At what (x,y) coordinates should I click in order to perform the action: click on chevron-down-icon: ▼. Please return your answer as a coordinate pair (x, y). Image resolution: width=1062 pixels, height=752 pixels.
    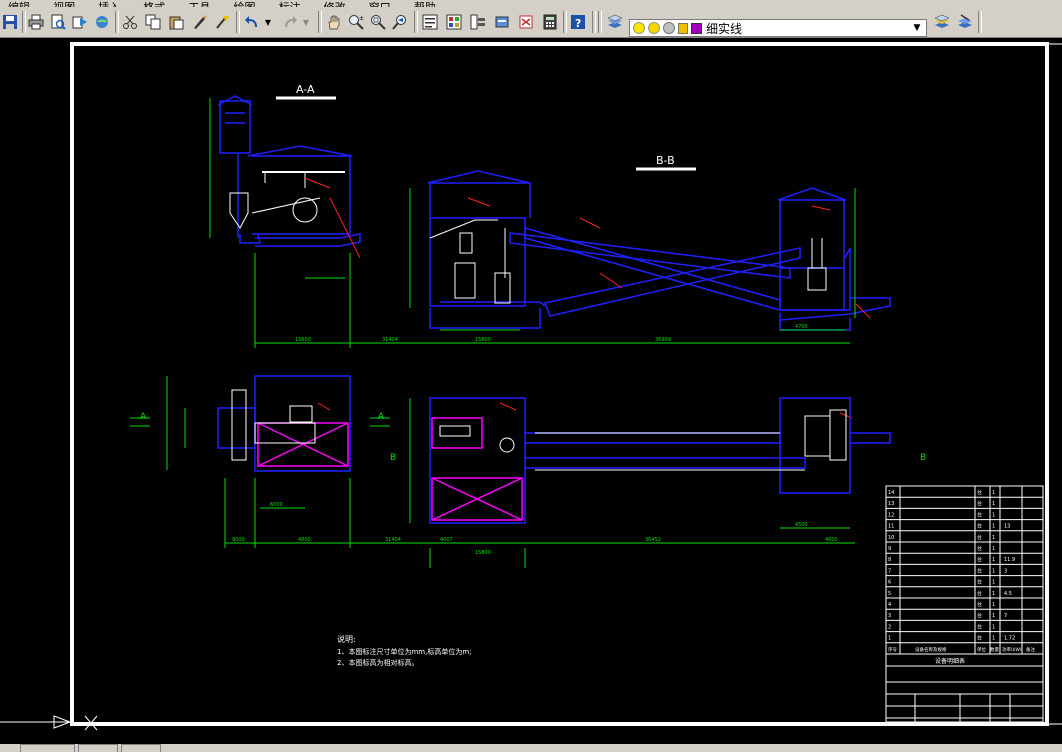
    Looking at the image, I should click on (917, 28).